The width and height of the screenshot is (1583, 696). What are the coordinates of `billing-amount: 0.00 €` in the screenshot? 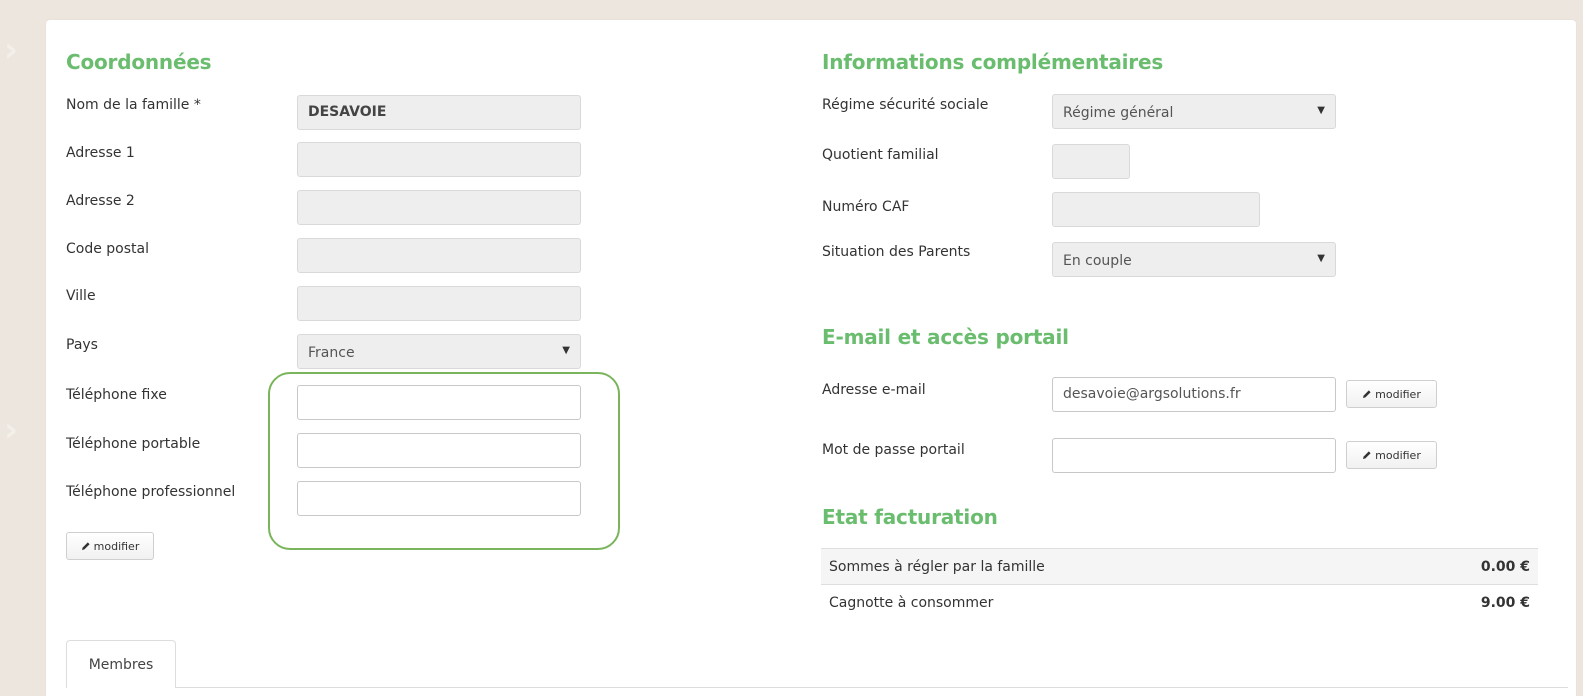 It's located at (1505, 566).